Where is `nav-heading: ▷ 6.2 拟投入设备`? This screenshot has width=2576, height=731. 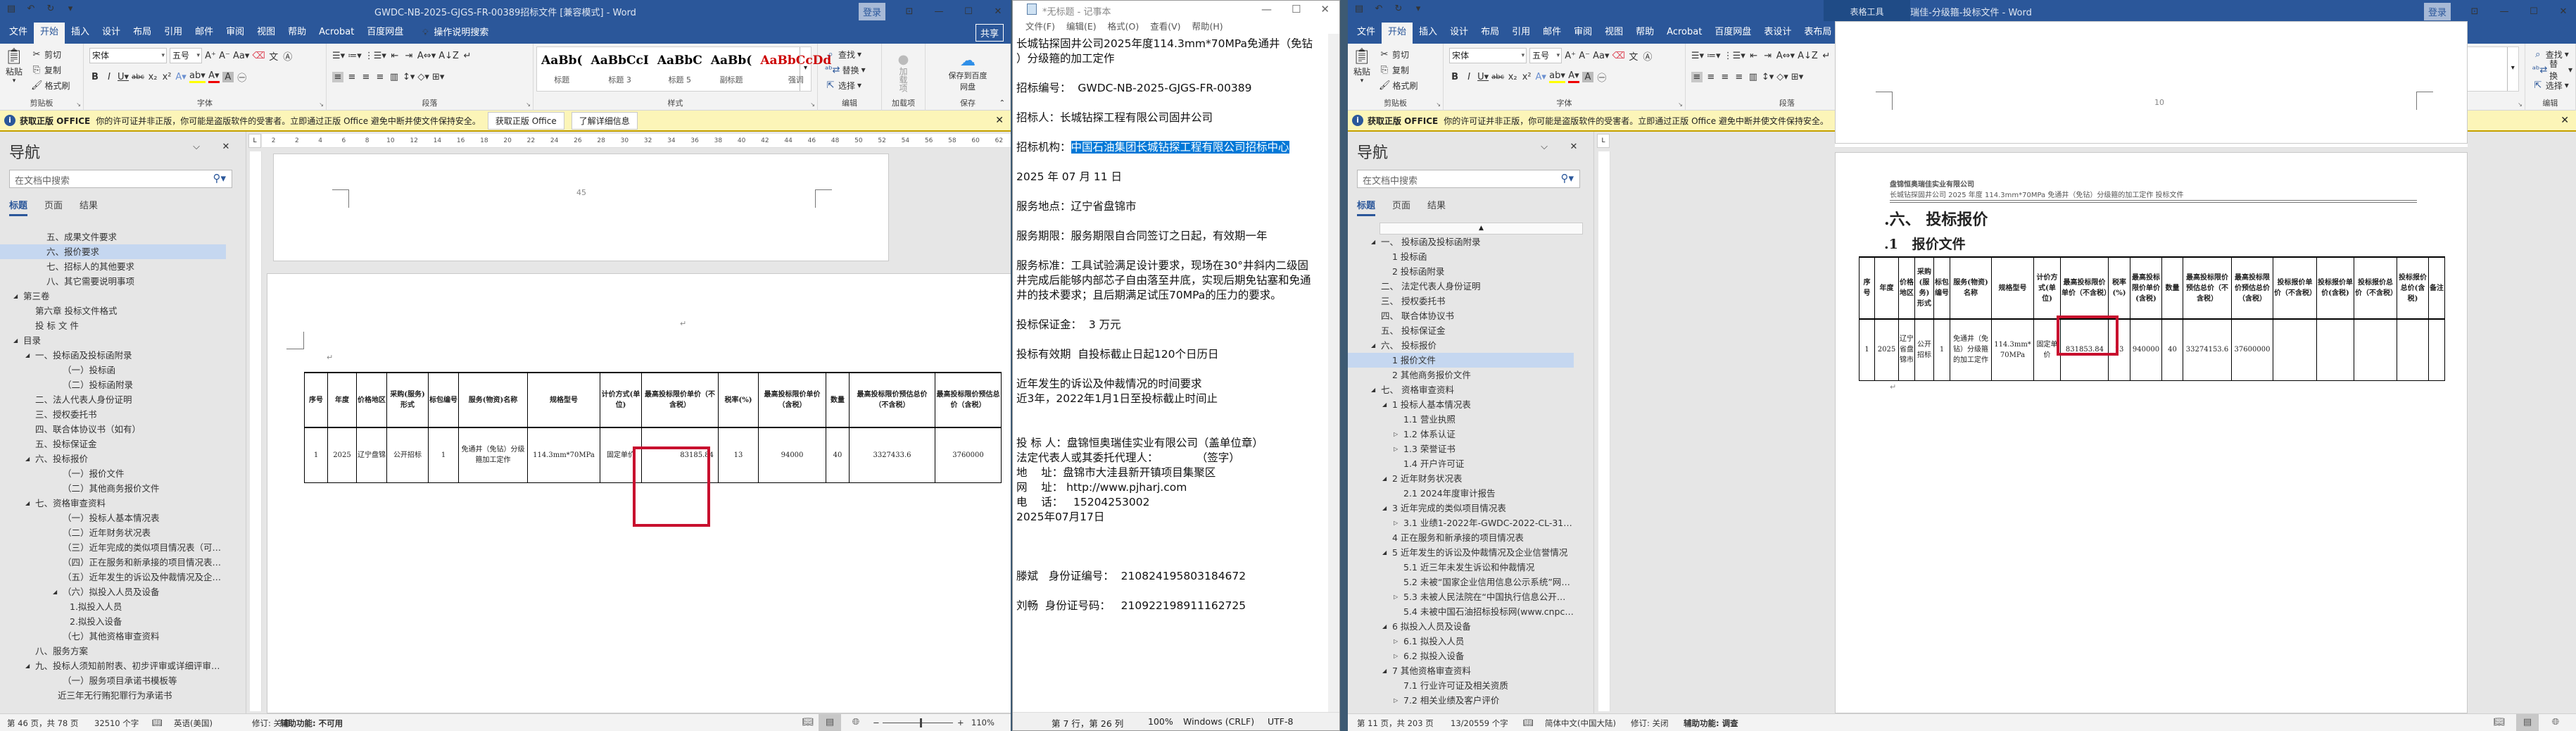 nav-heading: ▷ 6.2 拟投入设备 is located at coordinates (1461, 656).